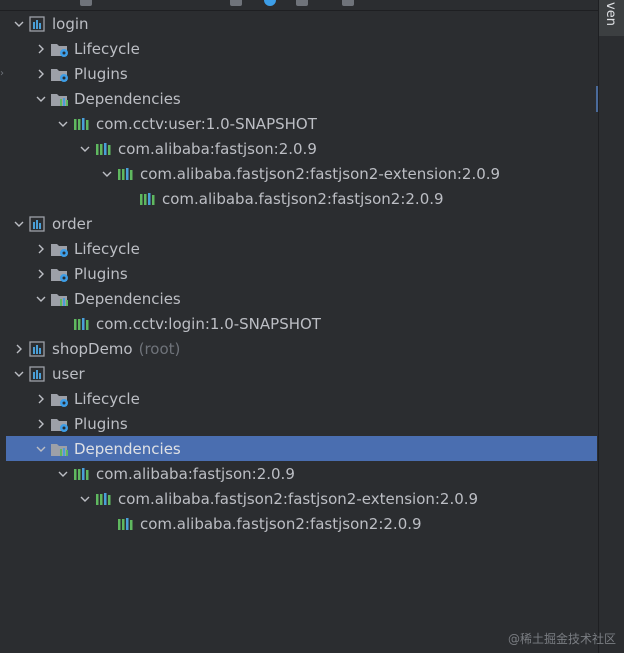  Describe the element at coordinates (206, 123) in the screenshot. I see `tree-node-label: com.cctv:user:1.0-SNAPSHOT` at that location.